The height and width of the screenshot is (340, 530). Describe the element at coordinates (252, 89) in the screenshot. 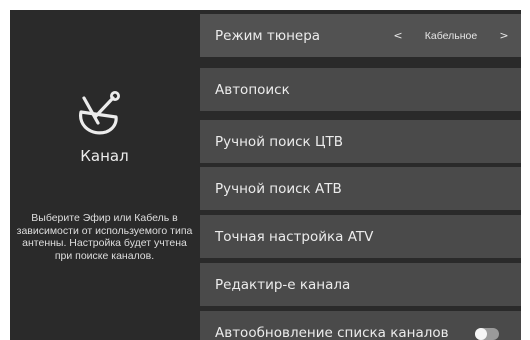

I see `menu-item-label: Автопоиск` at that location.